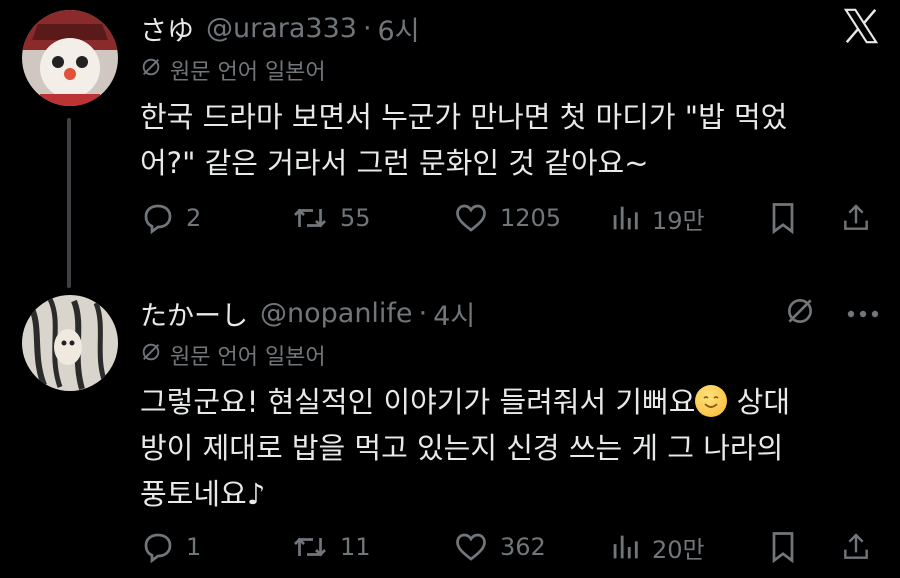 This screenshot has width=900, height=578. What do you see at coordinates (462, 471) in the screenshot?
I see `tweet-text-rest: 방이 제대로 밥을 먹고 있는지 신경 쓰는 게 그 나라의 풍토네요♪` at bounding box center [462, 471].